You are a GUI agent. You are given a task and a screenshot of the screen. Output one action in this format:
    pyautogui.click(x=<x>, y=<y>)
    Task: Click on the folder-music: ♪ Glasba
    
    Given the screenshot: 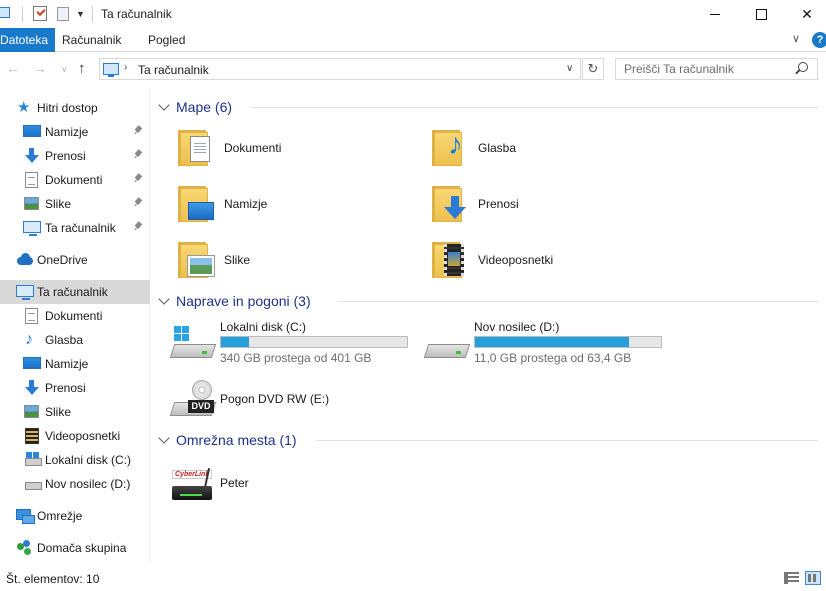 What is the action you would take?
    pyautogui.click(x=548, y=151)
    